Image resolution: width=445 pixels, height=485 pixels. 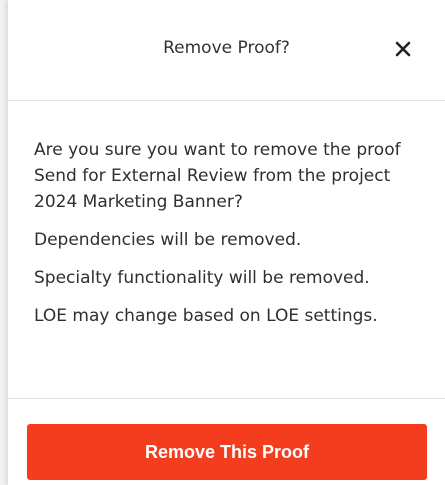 I want to click on loe-note: LOE may change based on LOE settings., so click(x=206, y=316).